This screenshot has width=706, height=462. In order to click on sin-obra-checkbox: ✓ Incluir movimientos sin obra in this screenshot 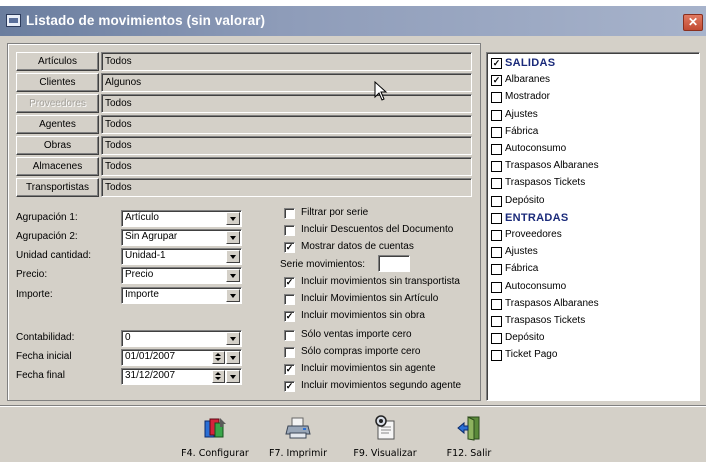, I will do `click(354, 317)`.